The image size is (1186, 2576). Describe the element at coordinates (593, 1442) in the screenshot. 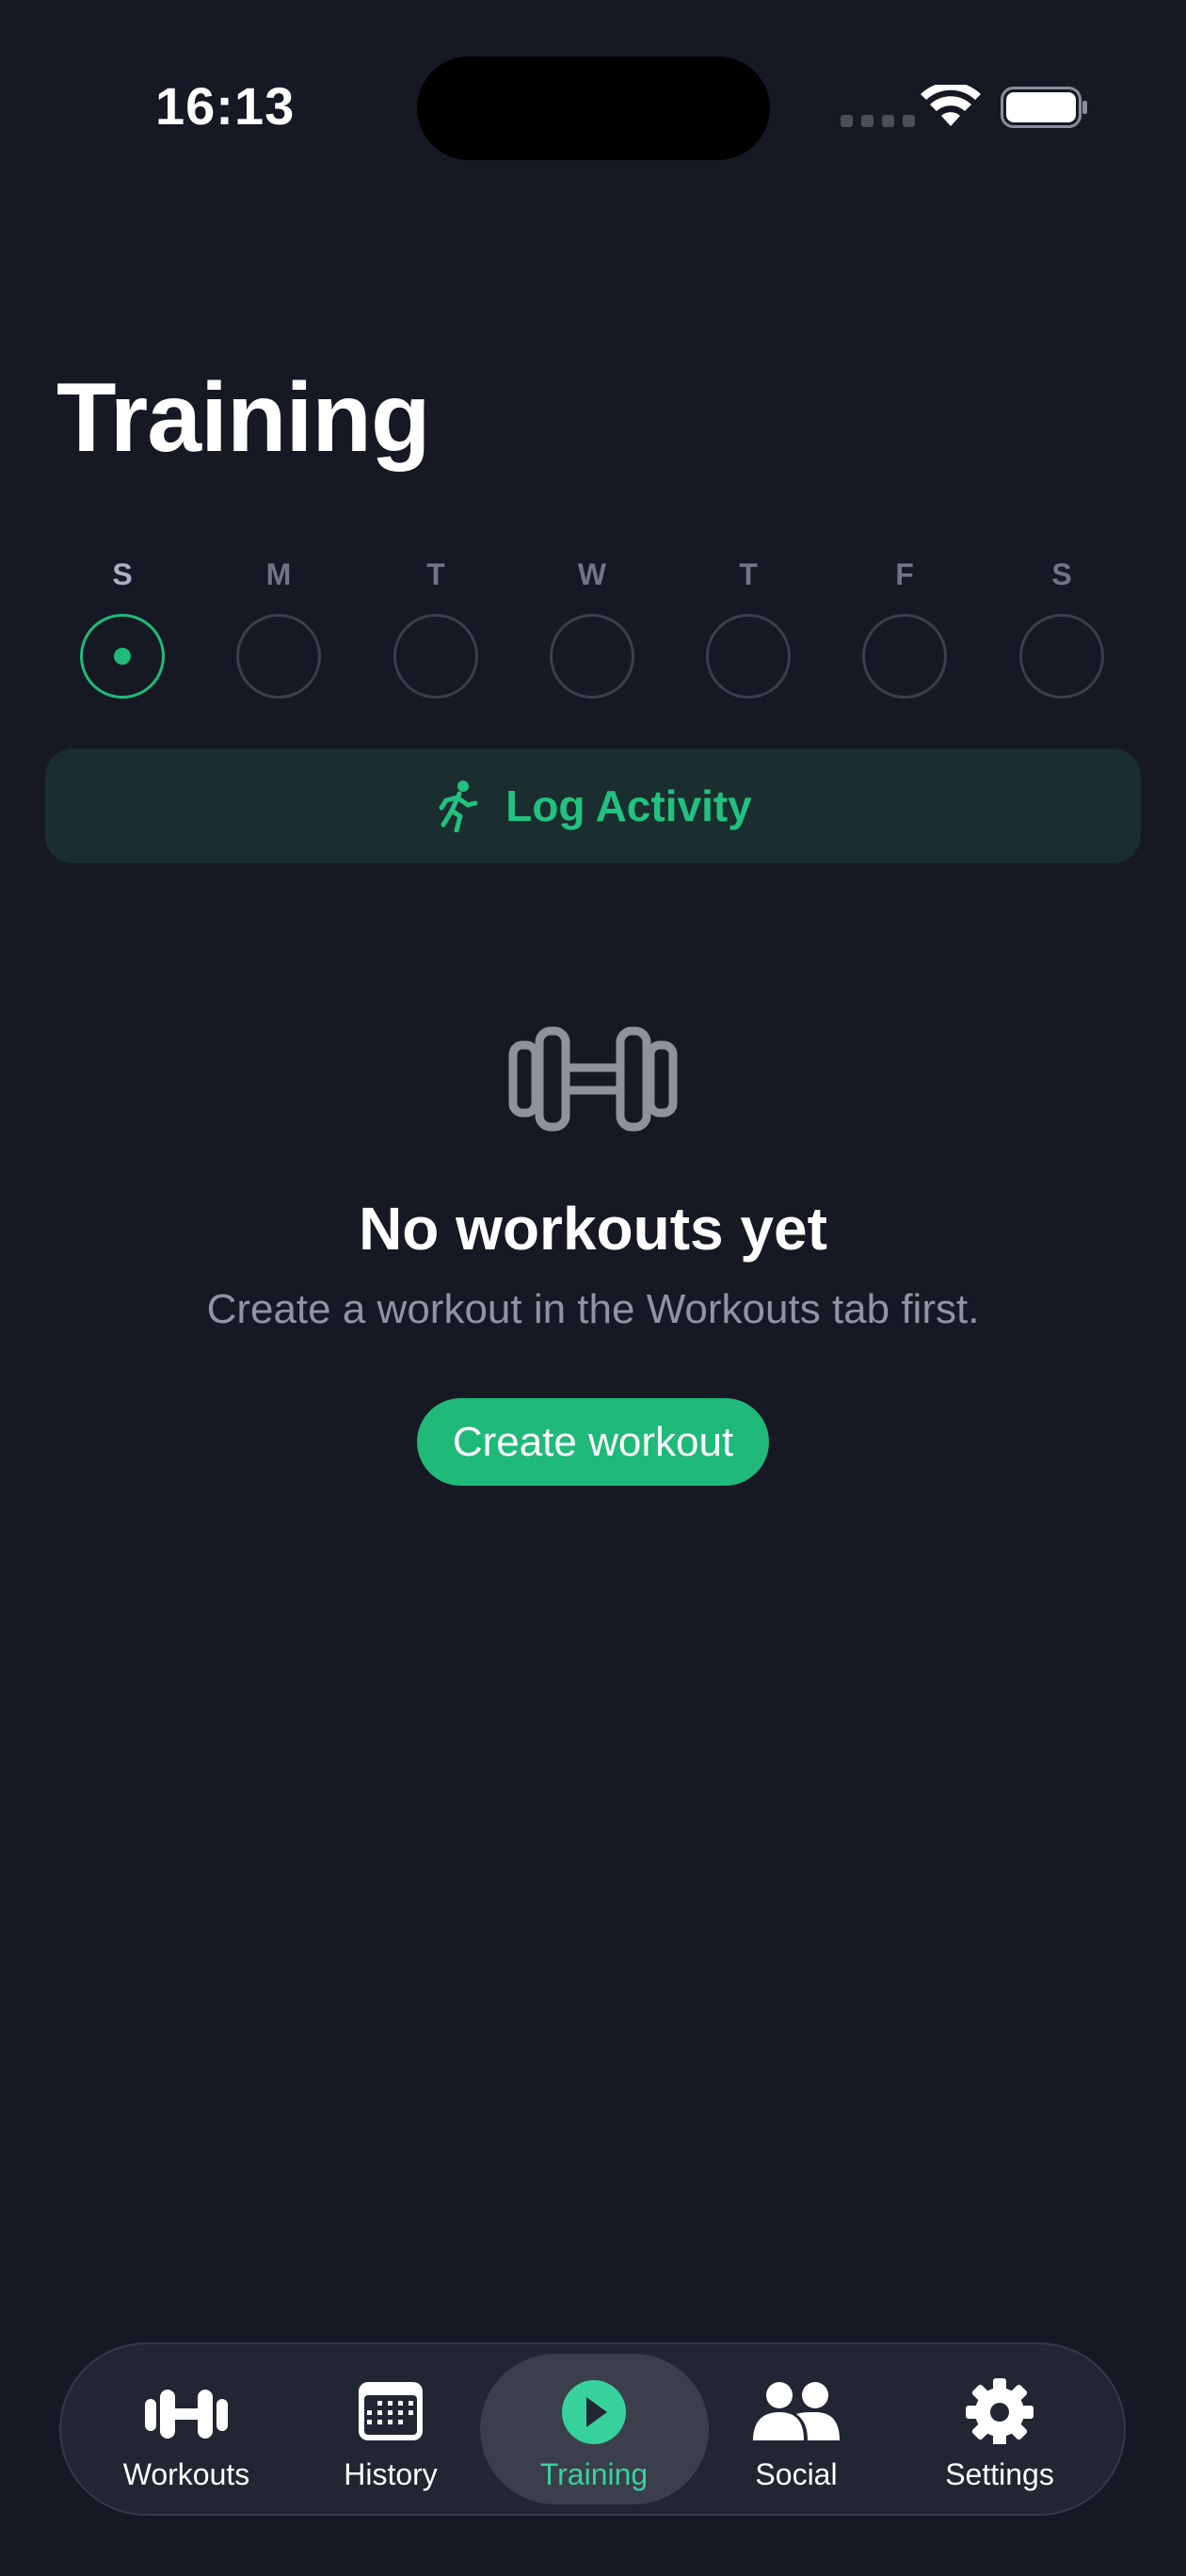

I see `create-workout-button: Create workout` at that location.